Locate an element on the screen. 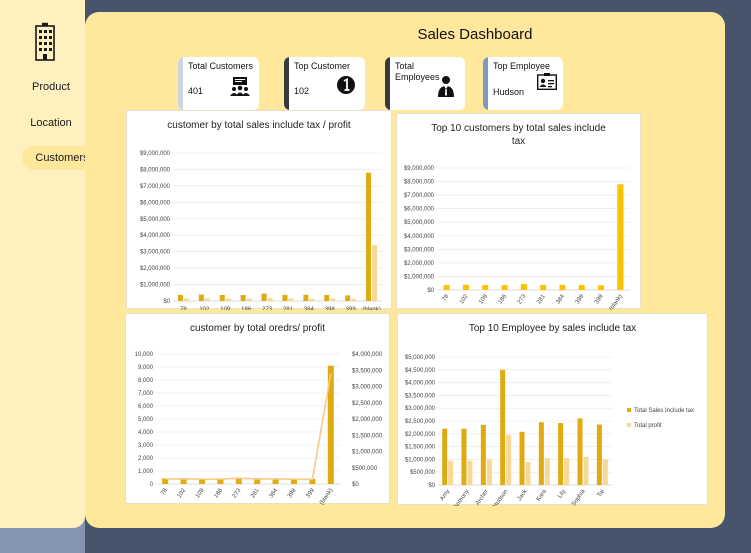 This screenshot has width=751, height=553. x-tick-label: Lily is located at coordinates (562, 494).